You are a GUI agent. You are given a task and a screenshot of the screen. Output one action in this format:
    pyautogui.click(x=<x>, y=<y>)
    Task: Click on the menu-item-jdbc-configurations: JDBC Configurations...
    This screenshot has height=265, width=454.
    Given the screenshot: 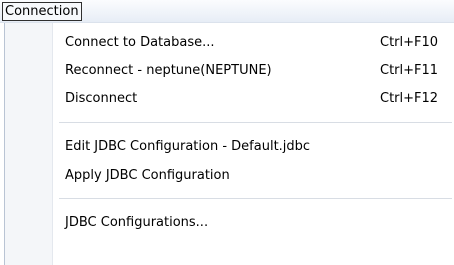 What is the action you would take?
    pyautogui.click(x=253, y=223)
    